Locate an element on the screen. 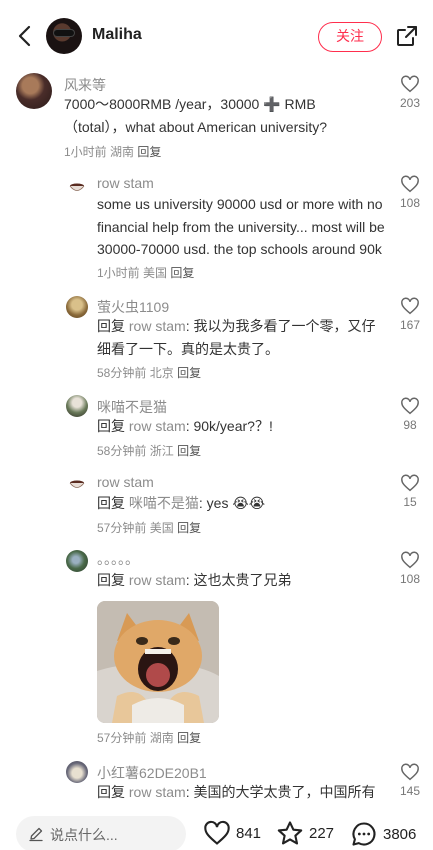 Image resolution: width=433 pixels, height=850 pixels. commenter-name: 萤火虫1109 is located at coordinates (133, 307).